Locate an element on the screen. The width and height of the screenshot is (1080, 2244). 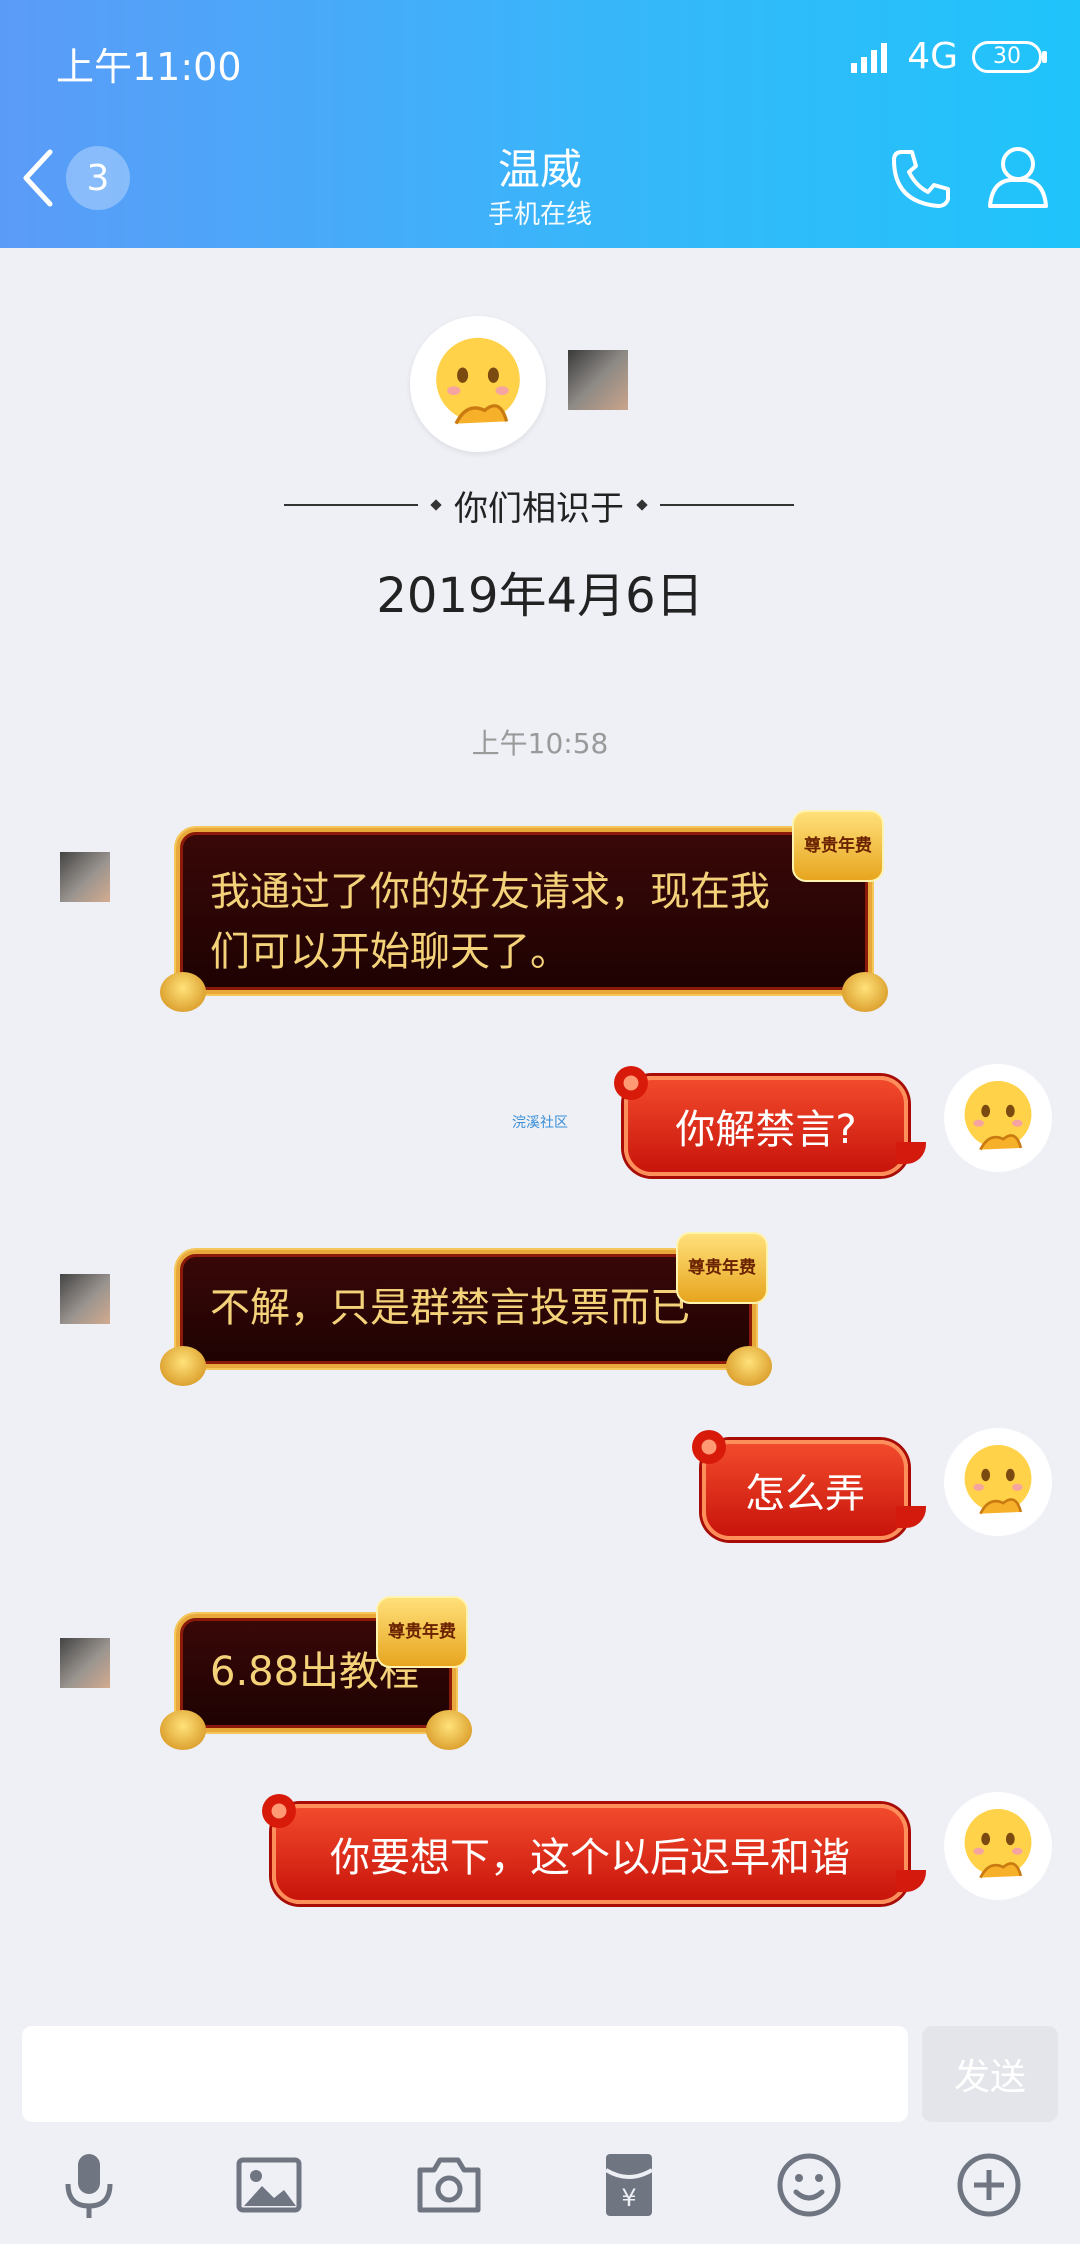
met-divider: 你们相识于 is located at coordinates (539, 505).